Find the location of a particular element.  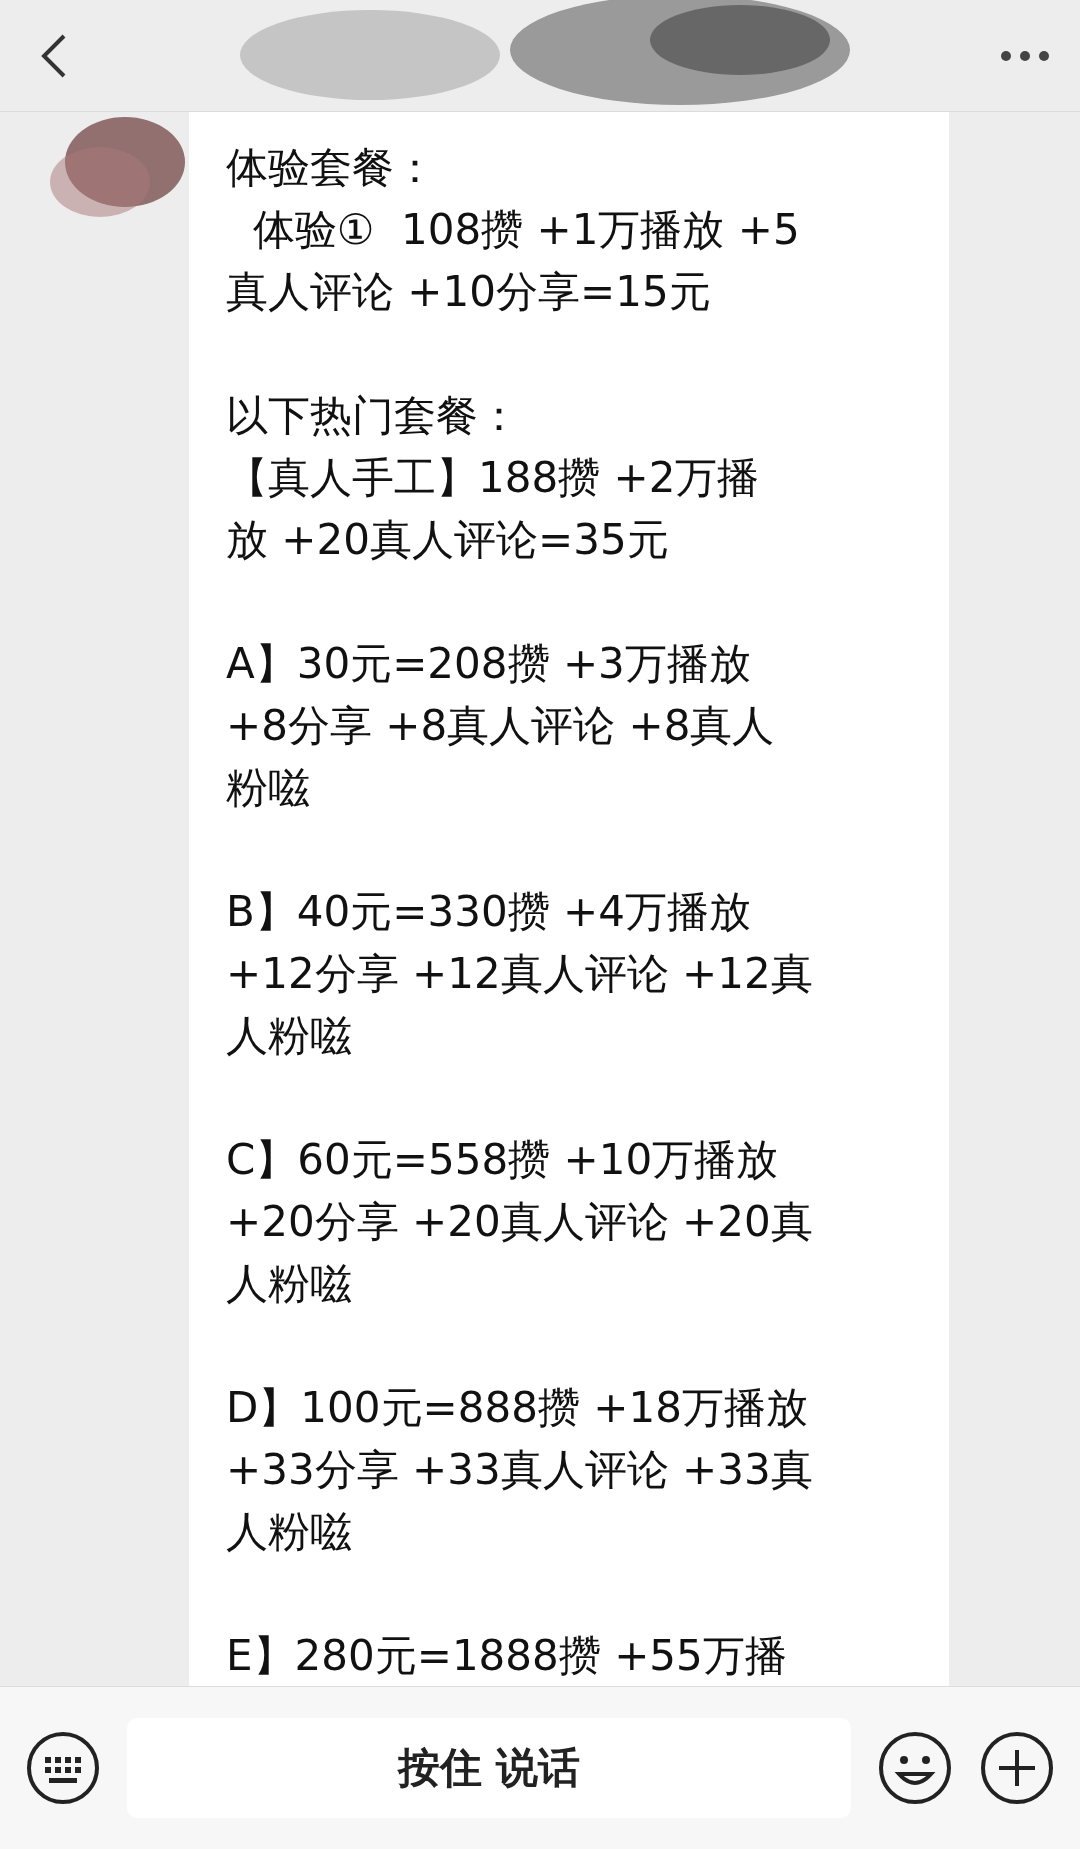

message-text: B】40元=330攒 +4万播放 +12分享 +12真人评论 +12真 人粉嗞 is located at coordinates (520, 974).